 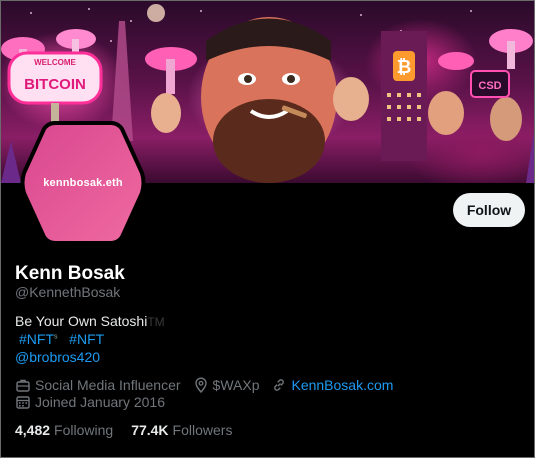 I want to click on website-link: KennBosak.com, so click(x=342, y=385).